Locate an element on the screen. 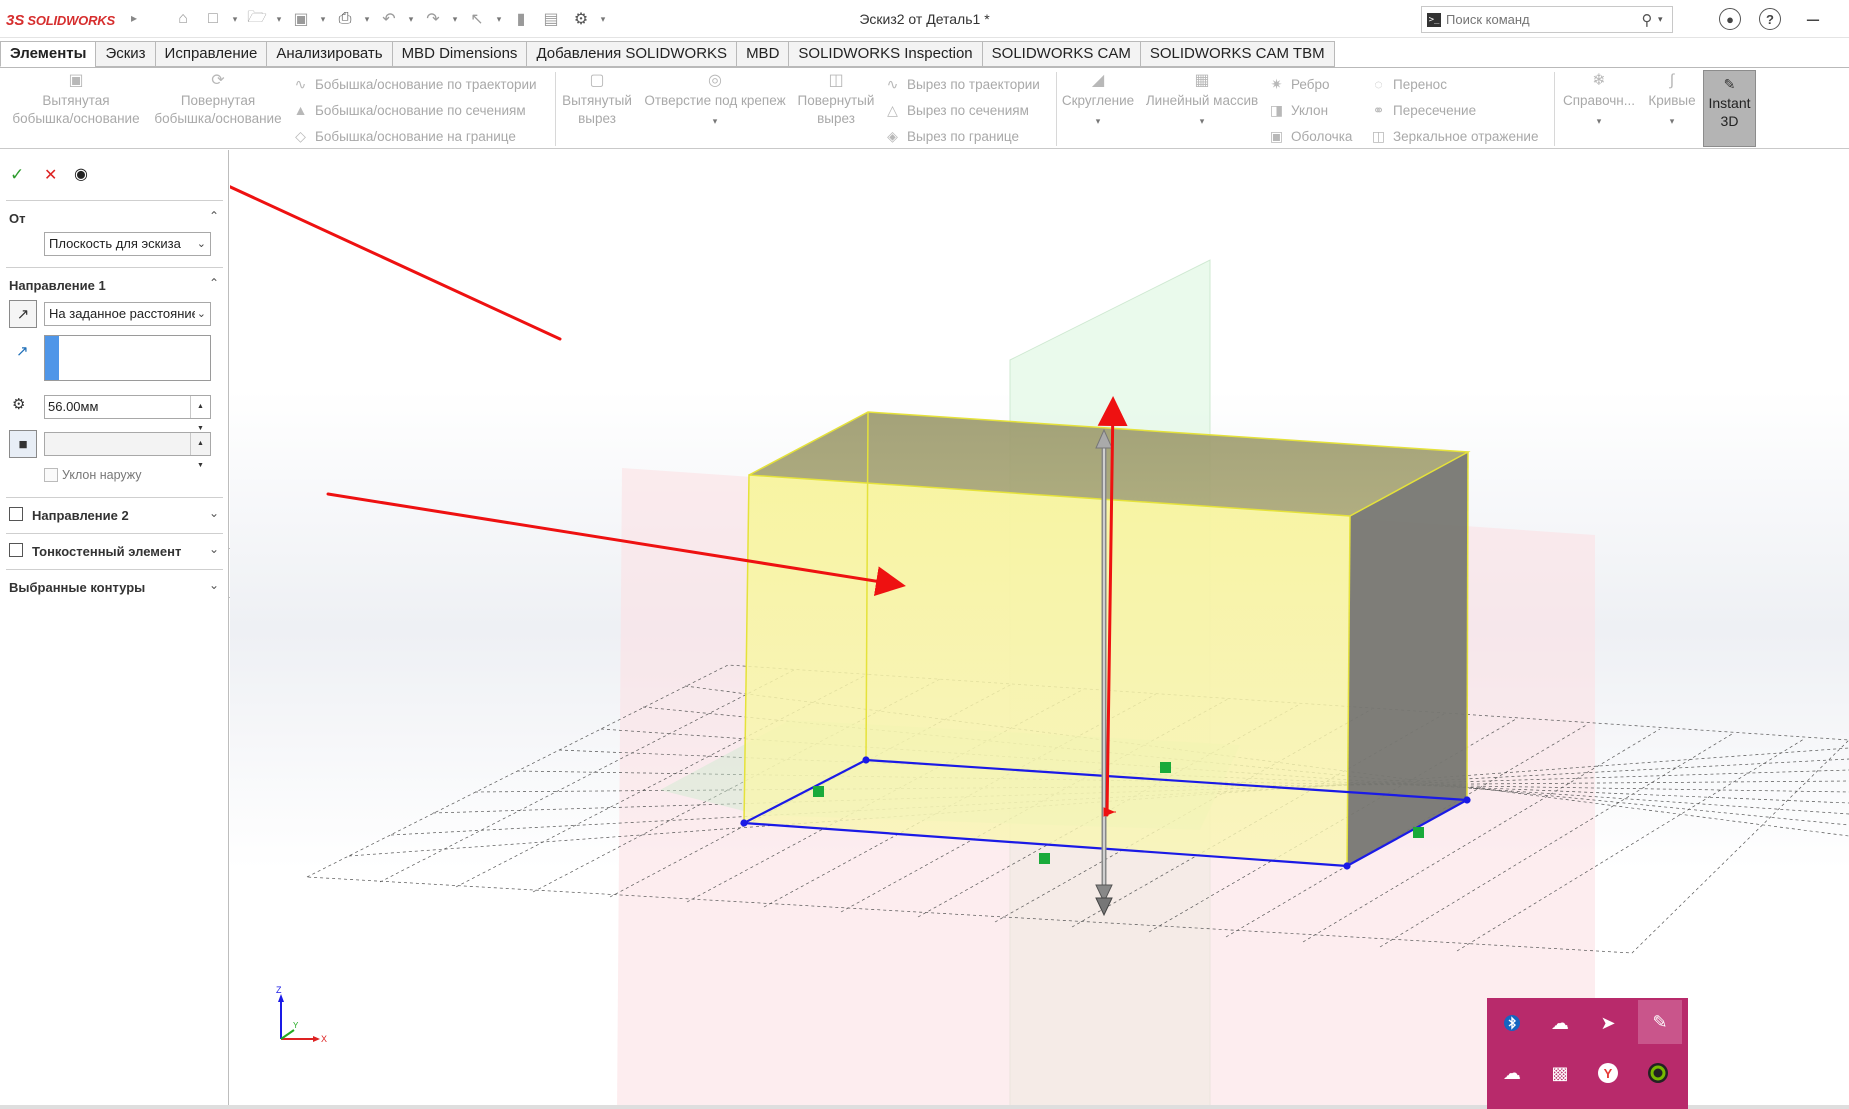 This screenshot has height=1109, width=1849. thin-feature-checkbox is located at coordinates (16, 550).